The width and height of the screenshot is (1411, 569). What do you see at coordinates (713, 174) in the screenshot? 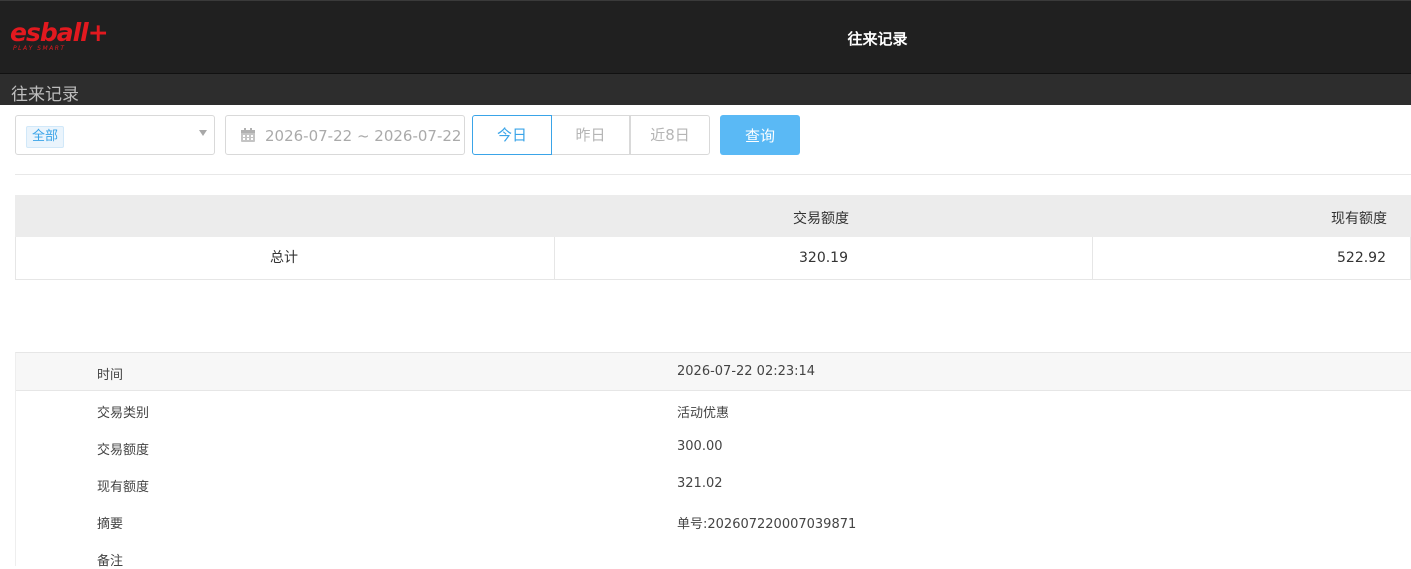
I see `divider` at bounding box center [713, 174].